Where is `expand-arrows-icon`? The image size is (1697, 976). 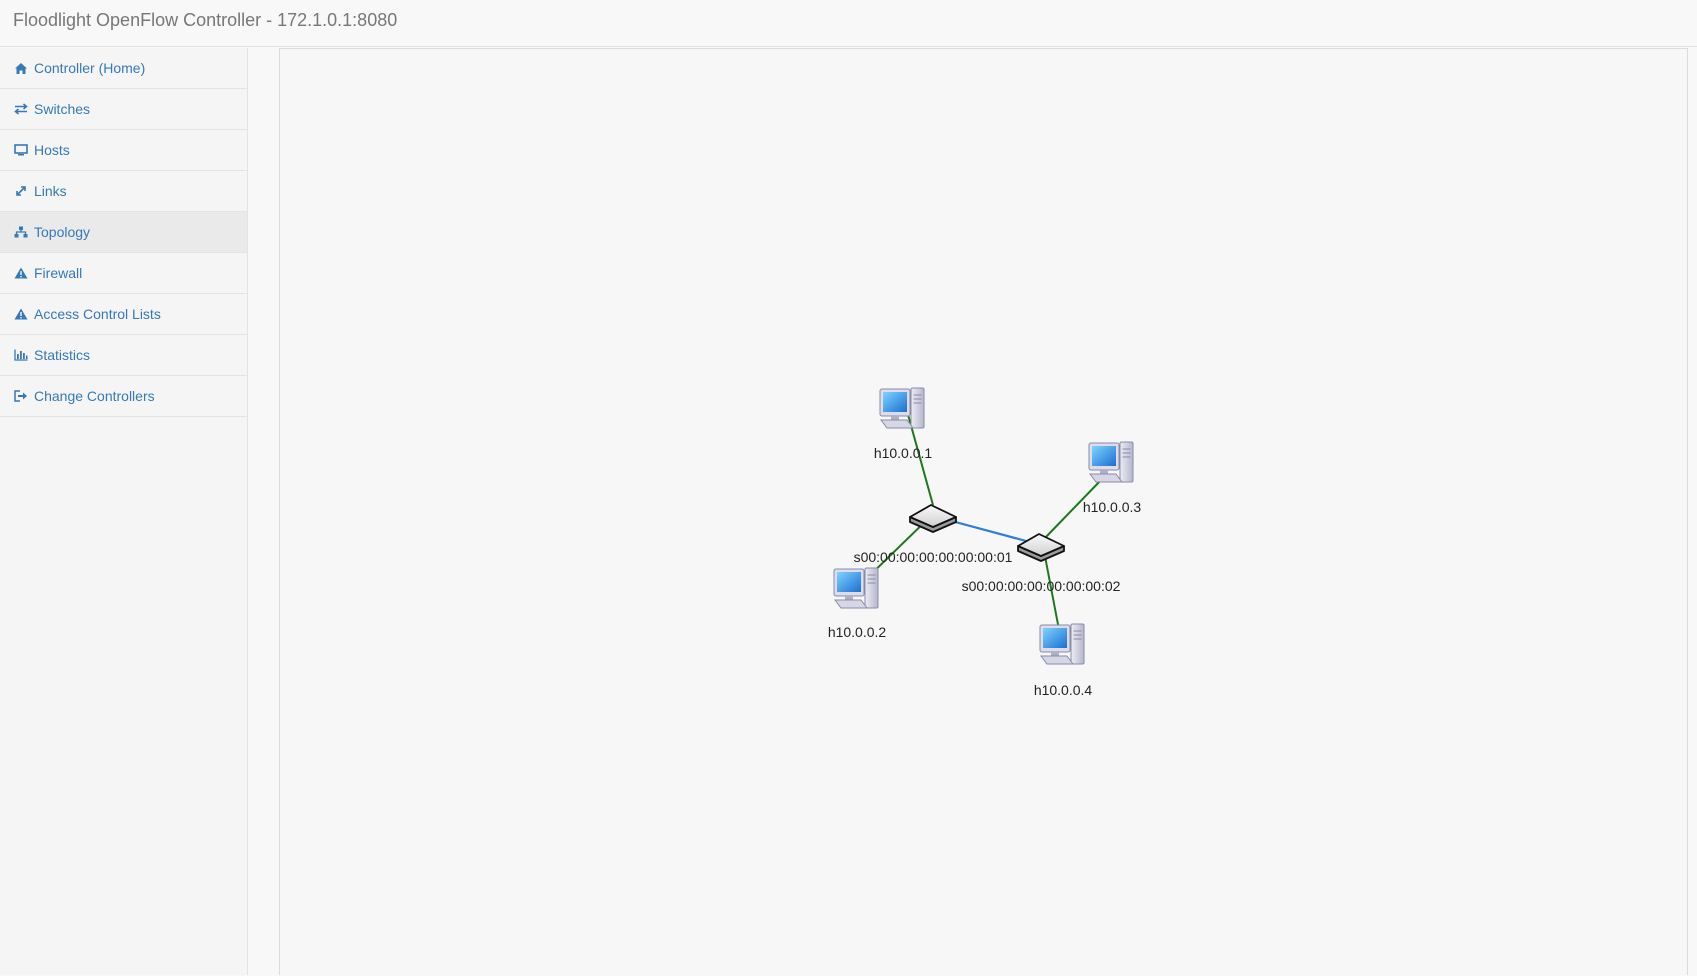
expand-arrows-icon is located at coordinates (21, 191).